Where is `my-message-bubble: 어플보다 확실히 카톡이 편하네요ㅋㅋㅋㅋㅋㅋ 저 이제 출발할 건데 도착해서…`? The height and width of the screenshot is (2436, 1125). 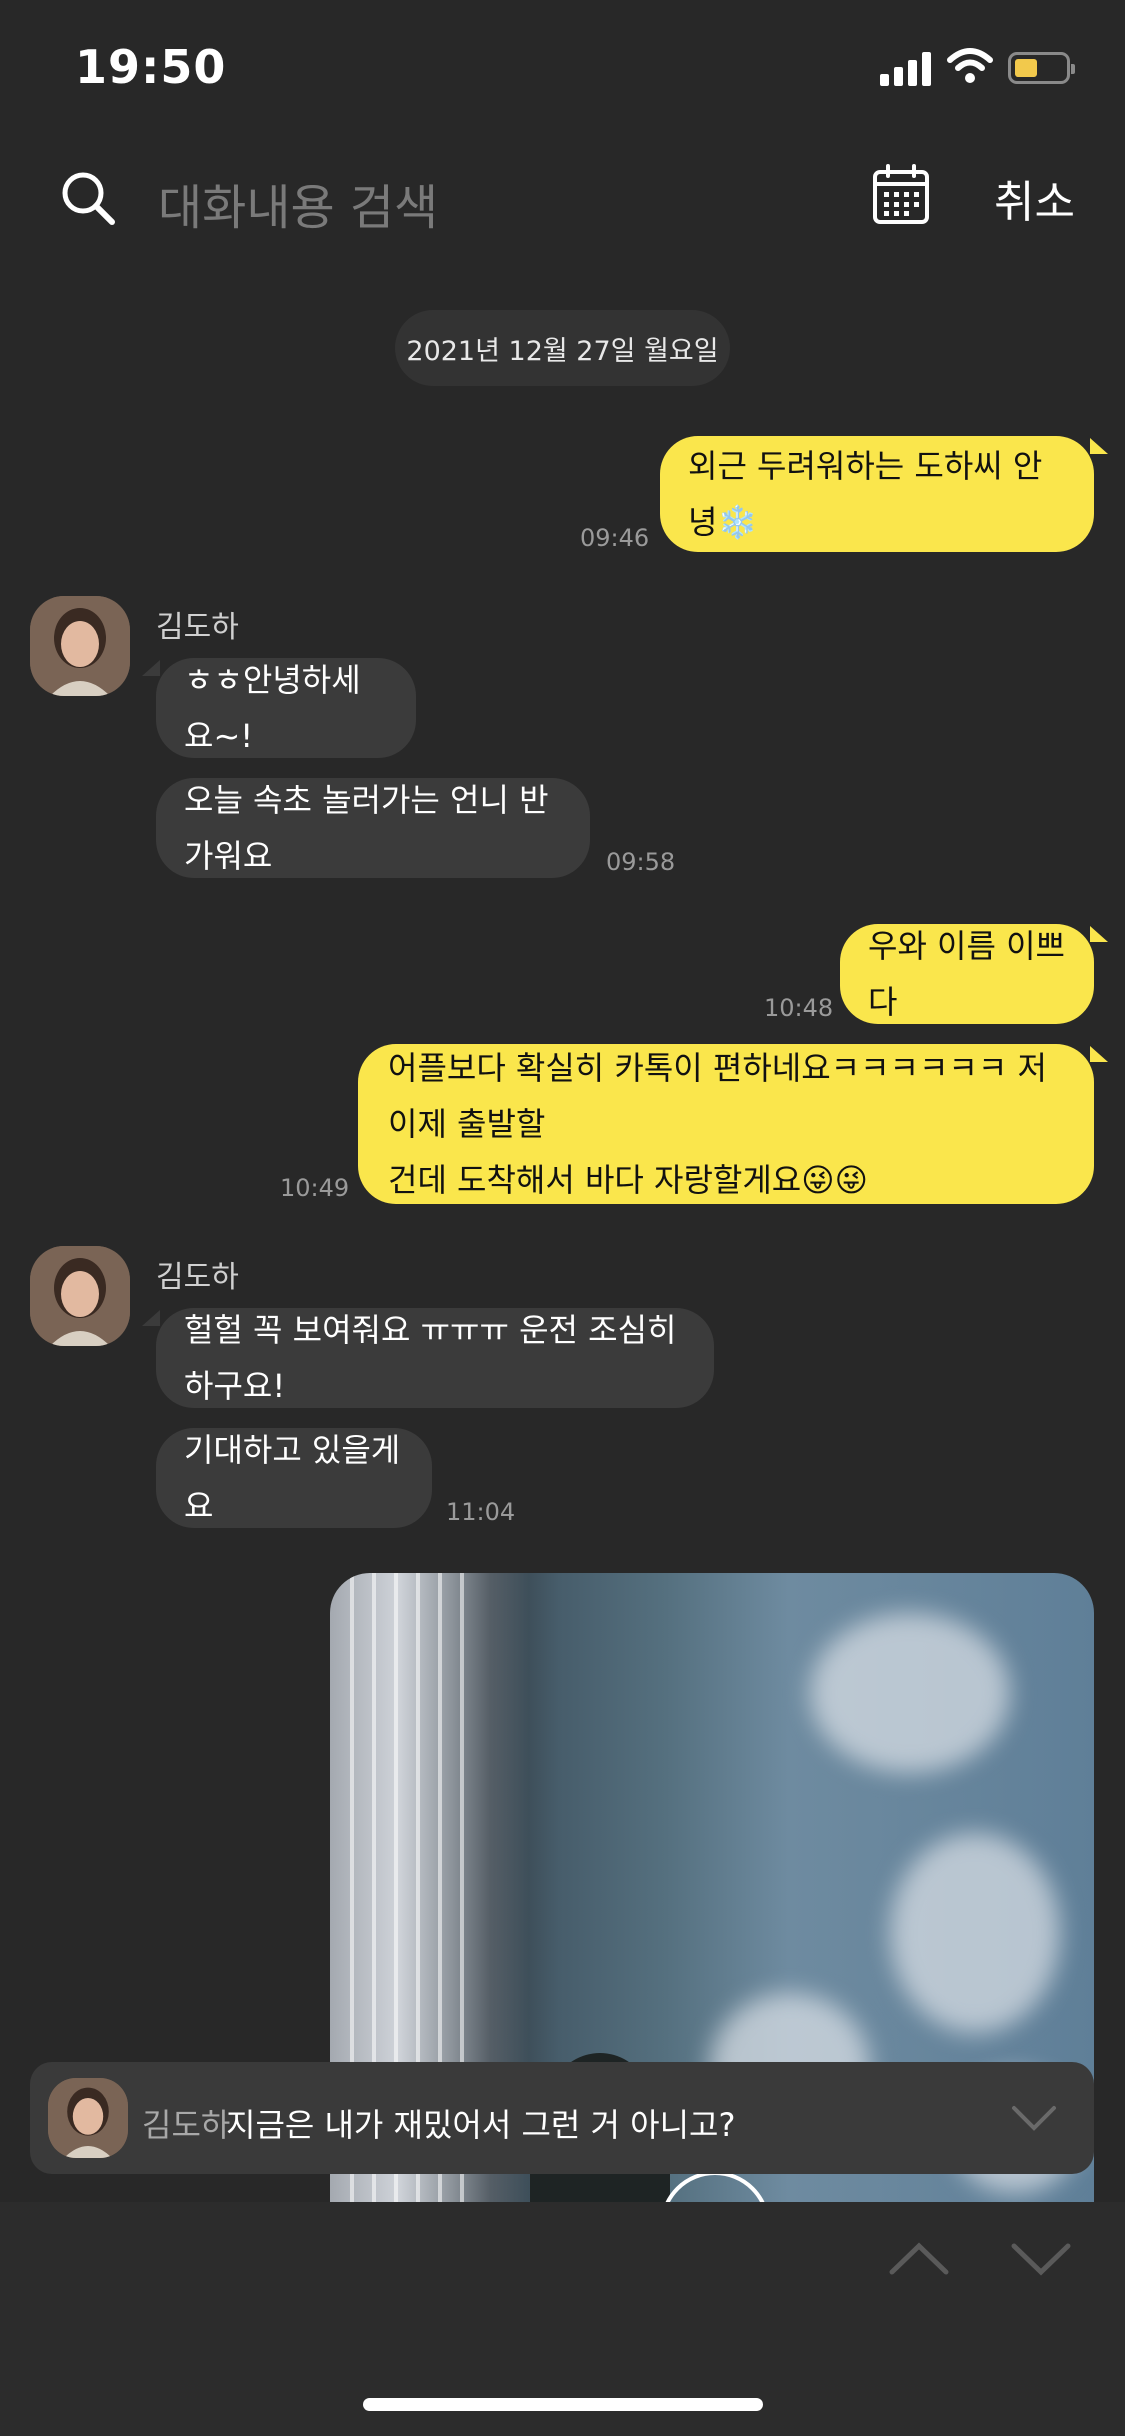
my-message-bubble: 어플보다 확실히 카톡이 편하네요ㅋㅋㅋㅋㅋㅋ 저 이제 출발할 건데 도착해서… is located at coordinates (726, 1124).